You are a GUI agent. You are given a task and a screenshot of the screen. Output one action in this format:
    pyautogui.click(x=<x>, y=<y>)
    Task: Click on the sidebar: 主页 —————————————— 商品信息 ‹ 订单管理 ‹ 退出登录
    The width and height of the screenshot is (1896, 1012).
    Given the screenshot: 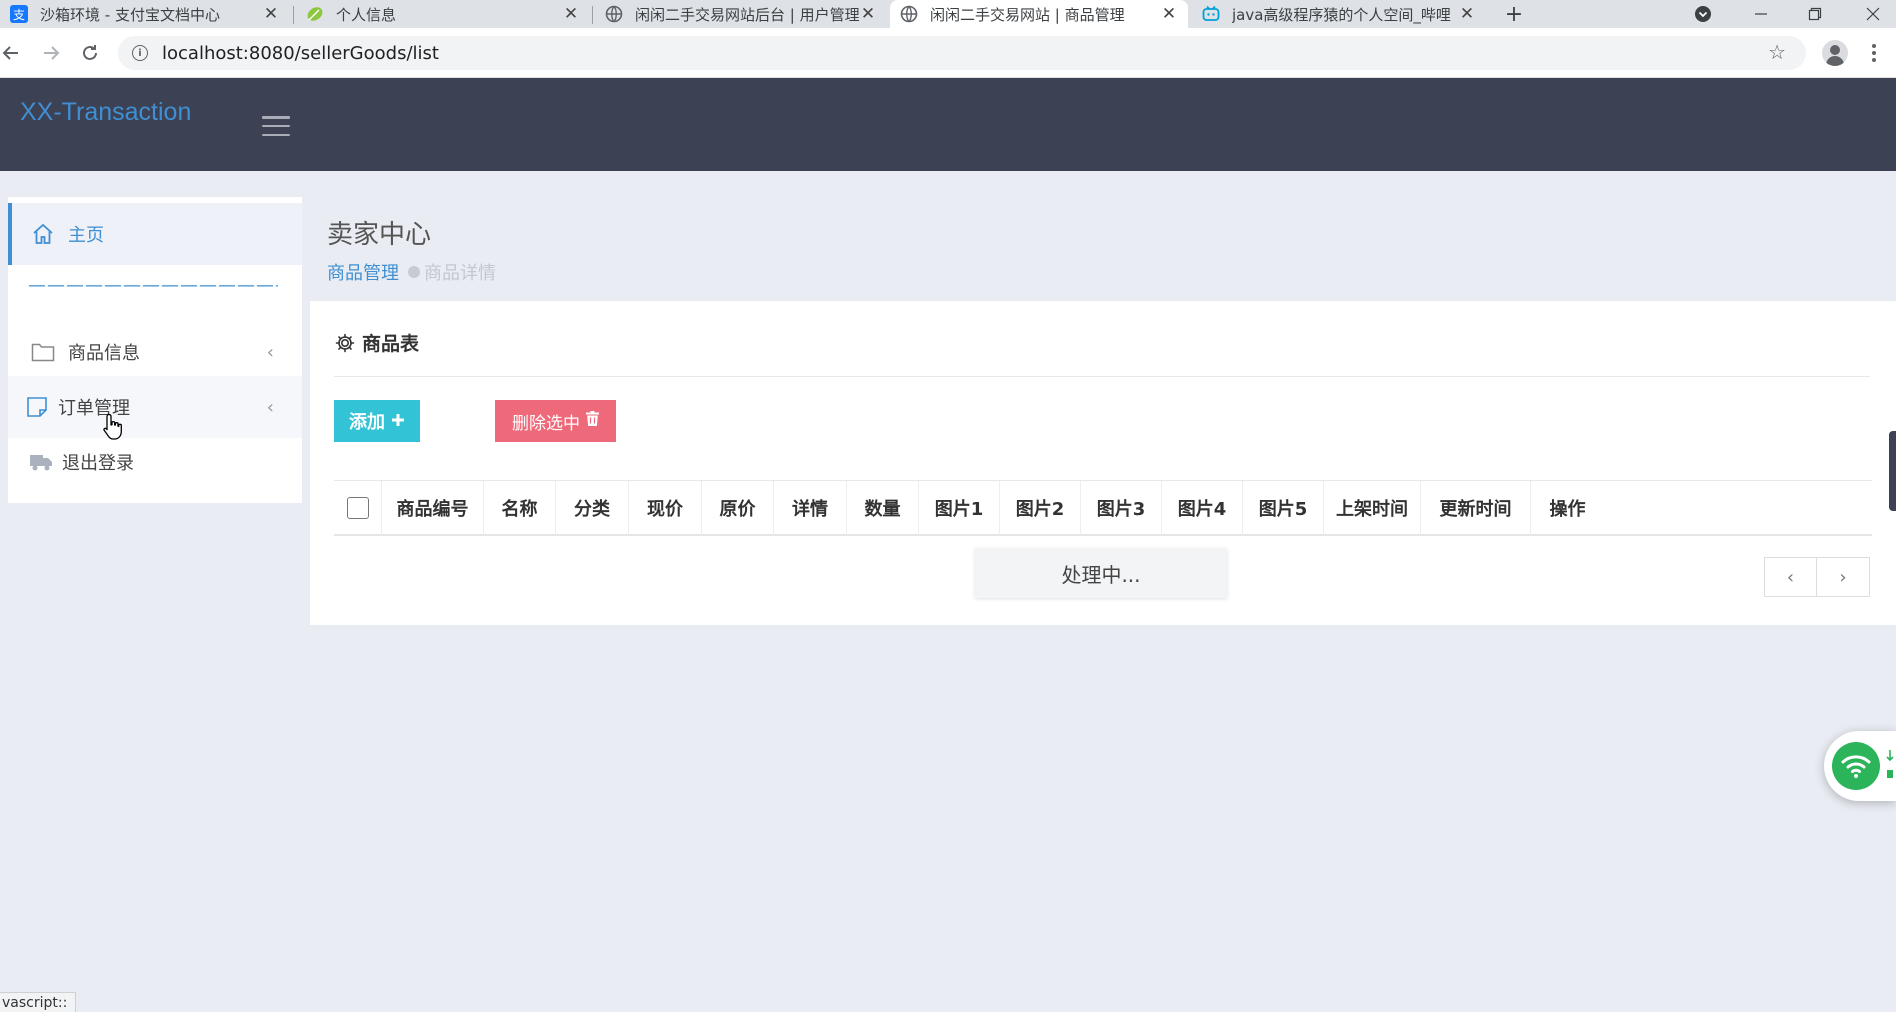 What is the action you would take?
    pyautogui.click(x=155, y=350)
    